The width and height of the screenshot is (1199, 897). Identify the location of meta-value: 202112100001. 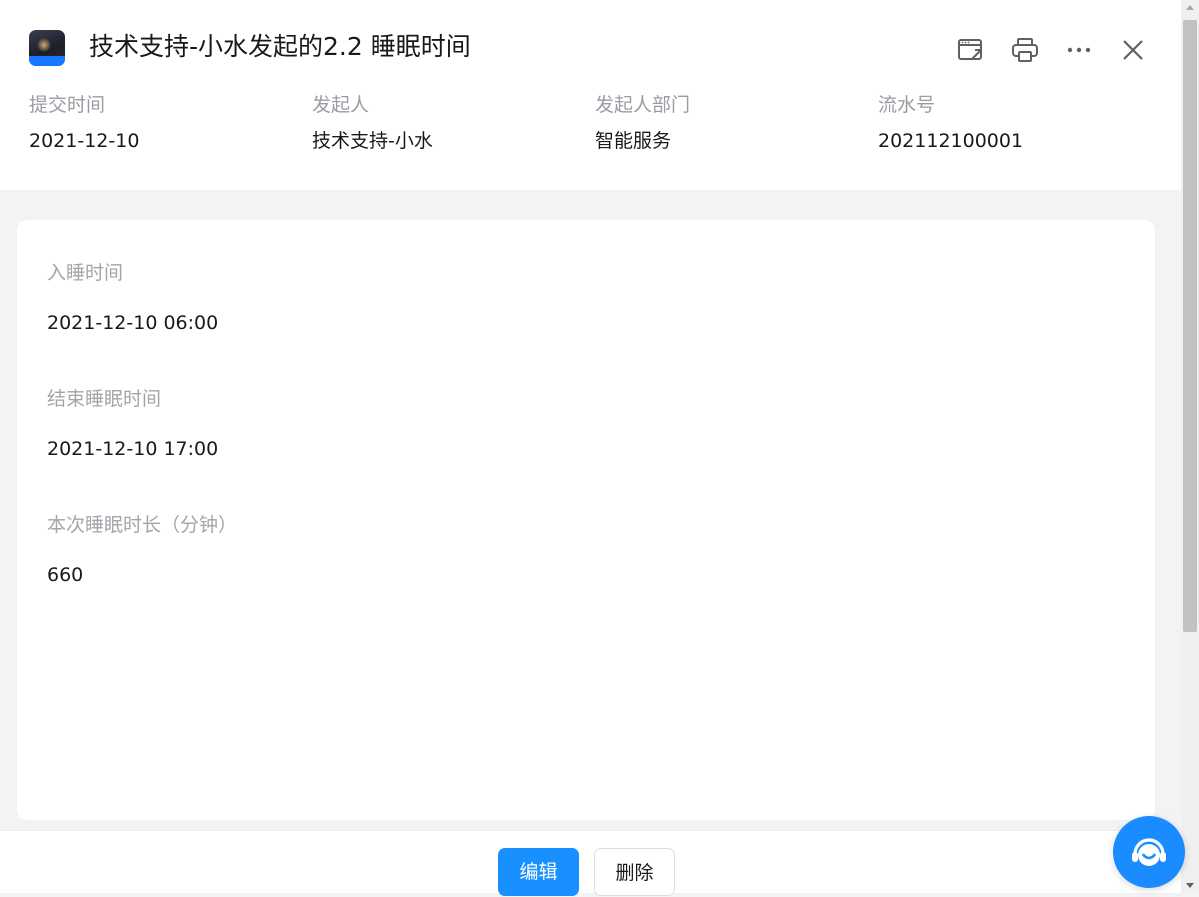
(951, 141).